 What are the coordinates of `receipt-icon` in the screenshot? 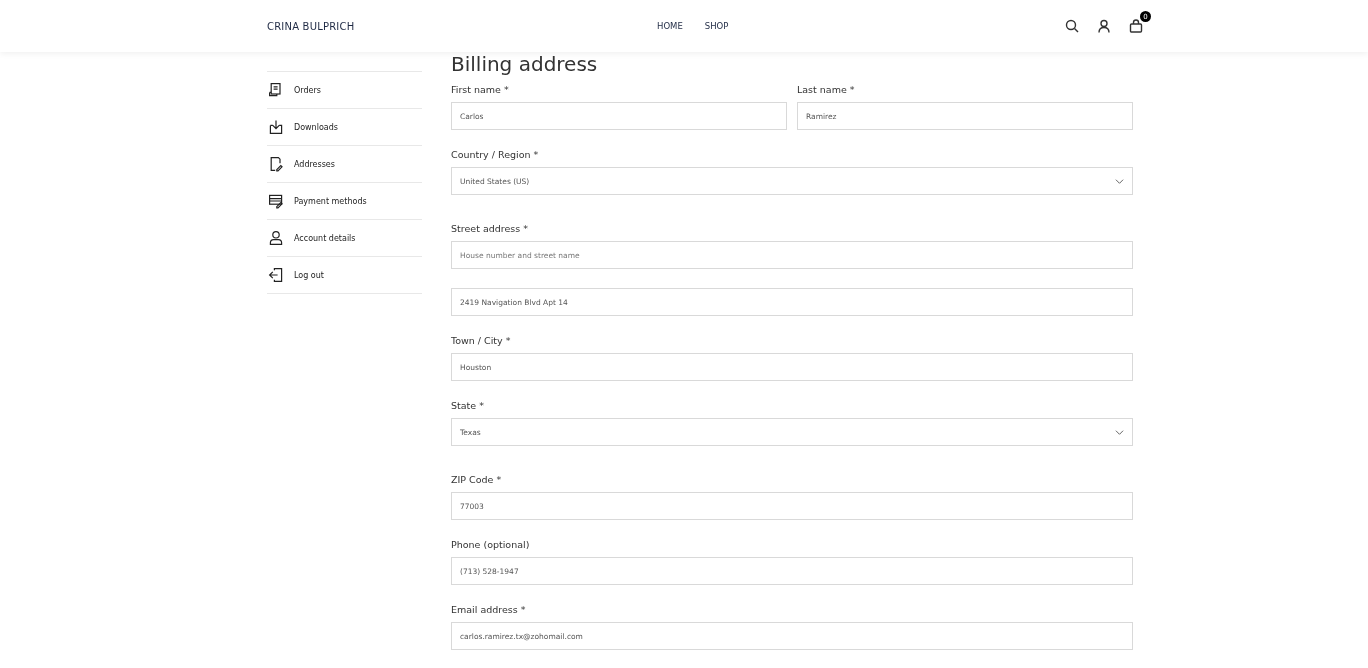 It's located at (276, 90).